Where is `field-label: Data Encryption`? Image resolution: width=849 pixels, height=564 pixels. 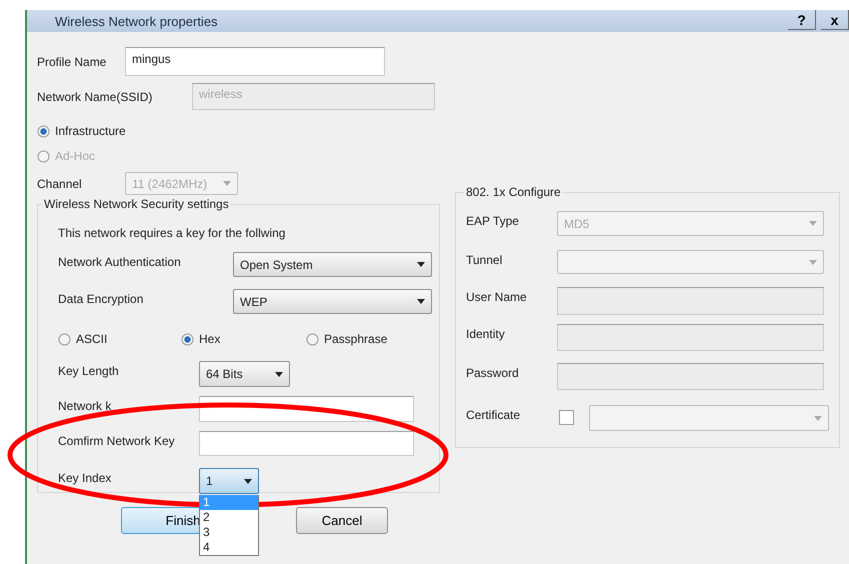
field-label: Data Encryption is located at coordinates (101, 298).